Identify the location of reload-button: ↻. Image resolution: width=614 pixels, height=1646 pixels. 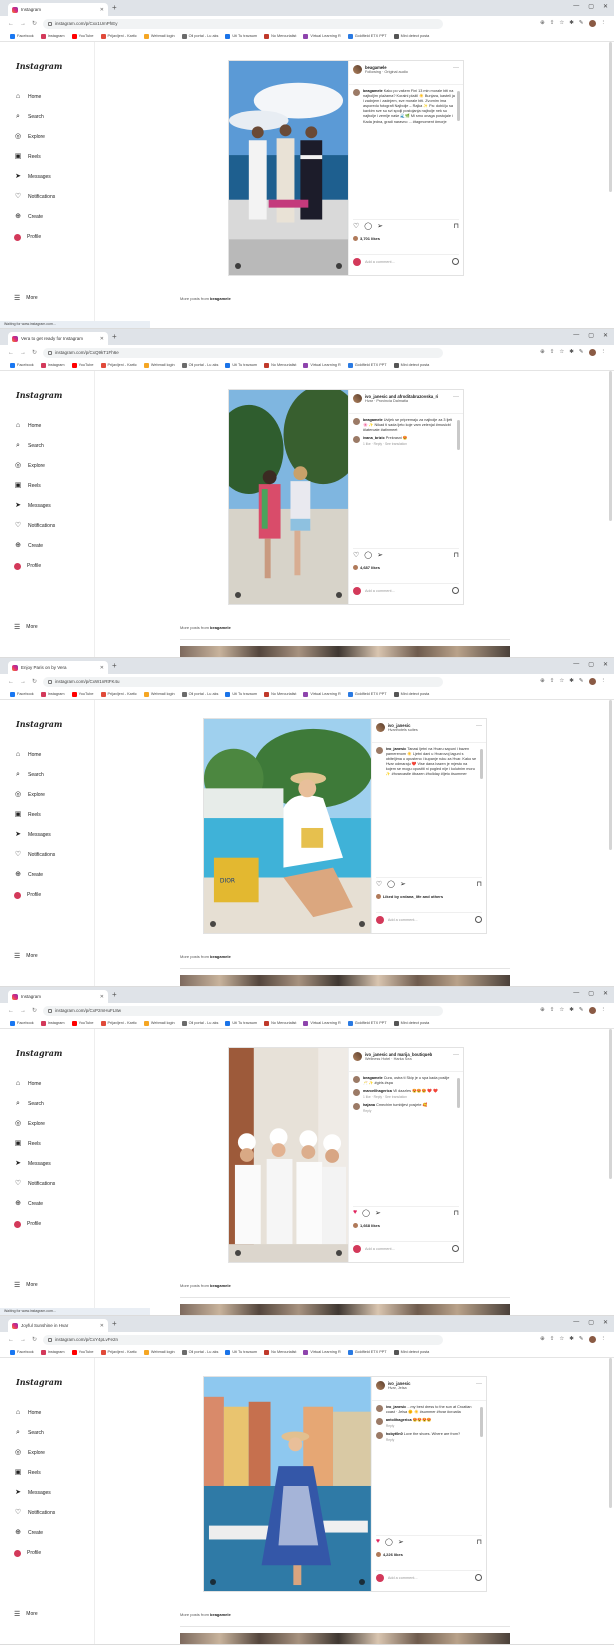
(34, 681).